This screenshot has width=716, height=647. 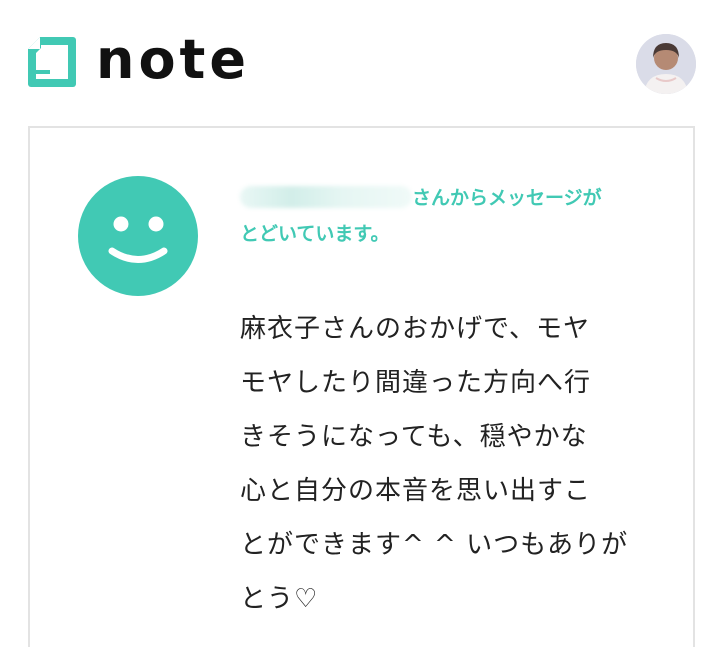 I want to click on message-line: 麻衣子さんのおかげで、モヤ, so click(x=415, y=329).